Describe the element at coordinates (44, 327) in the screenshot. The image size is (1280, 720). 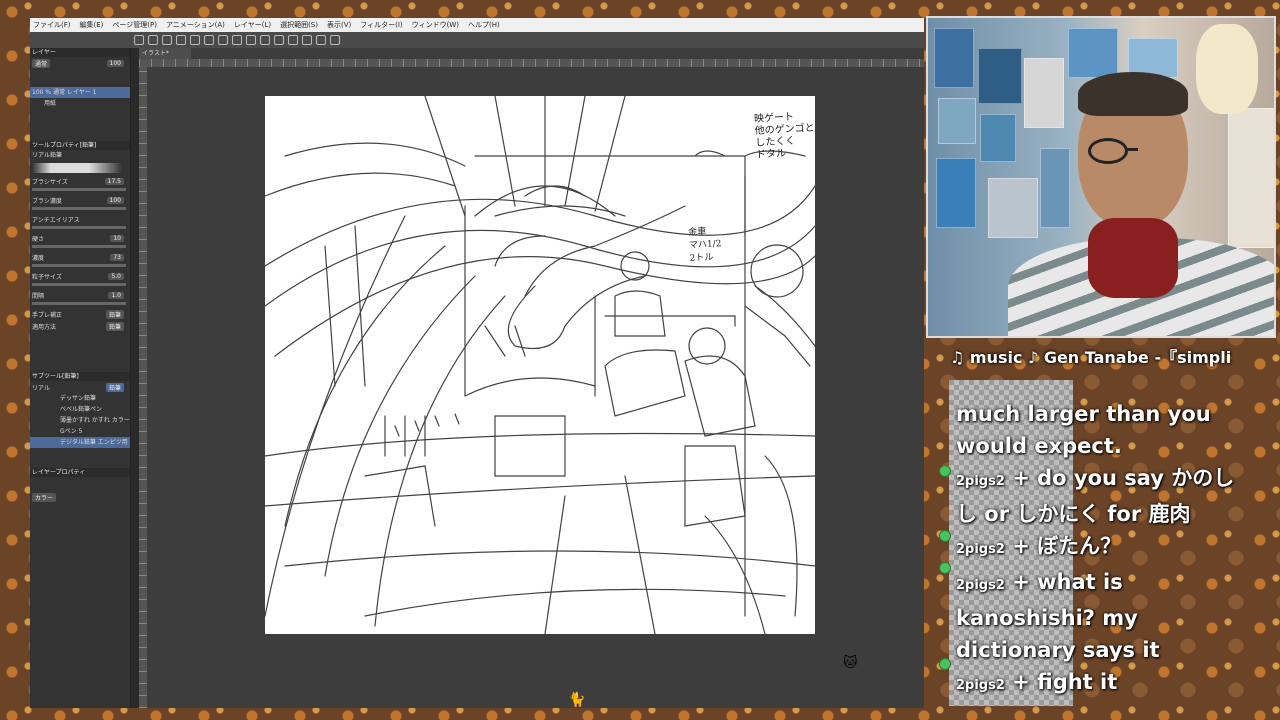
I see `prop-label: 適用方法` at that location.